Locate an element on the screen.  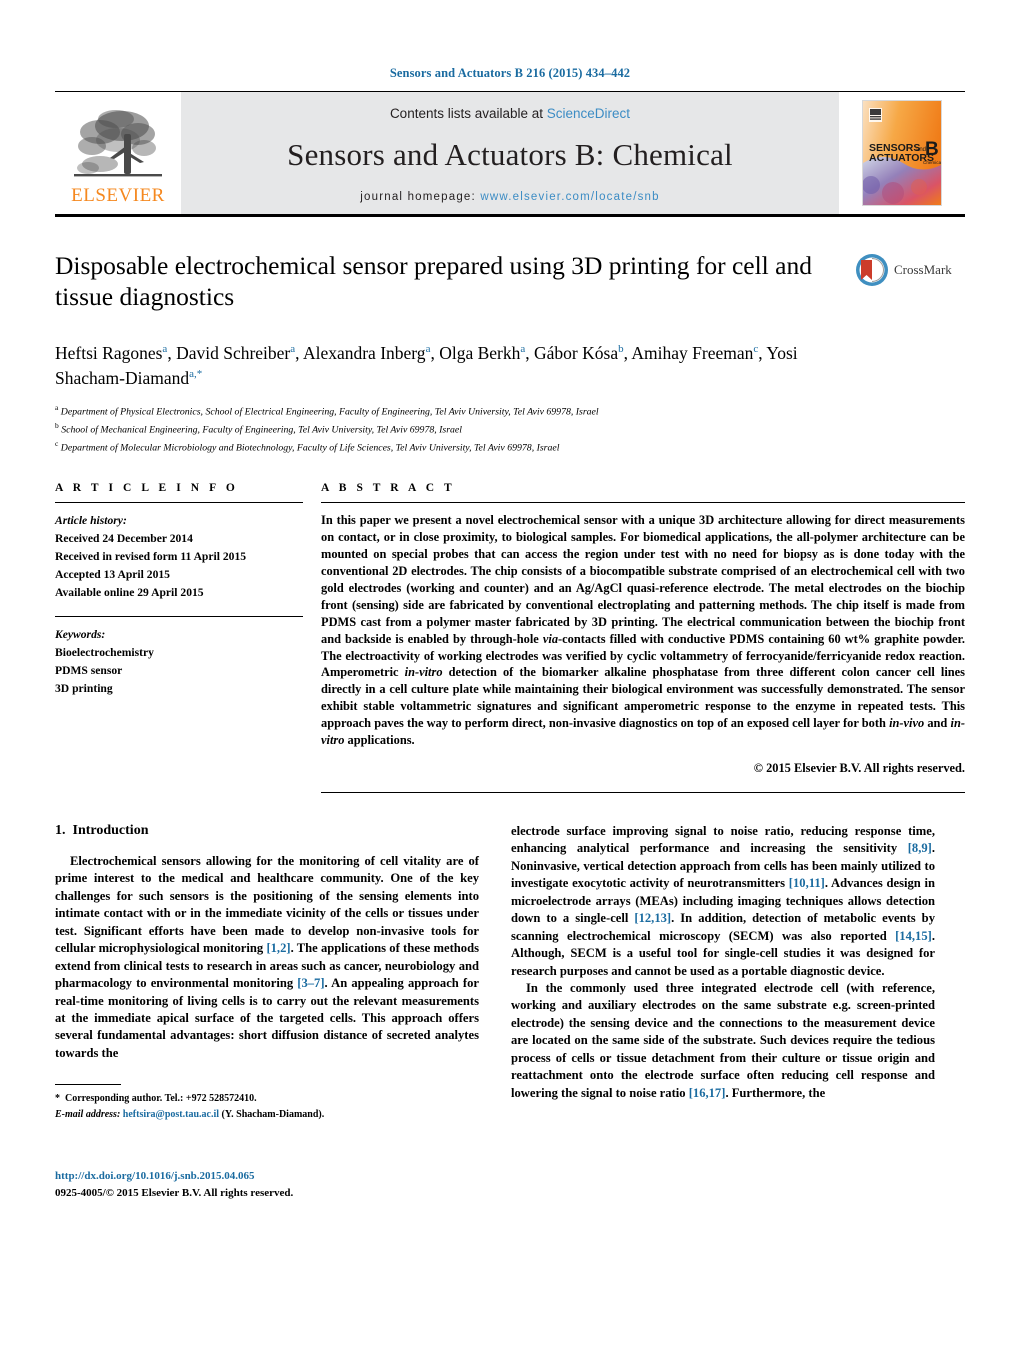
keywords-rule is located at coordinates (179, 616).